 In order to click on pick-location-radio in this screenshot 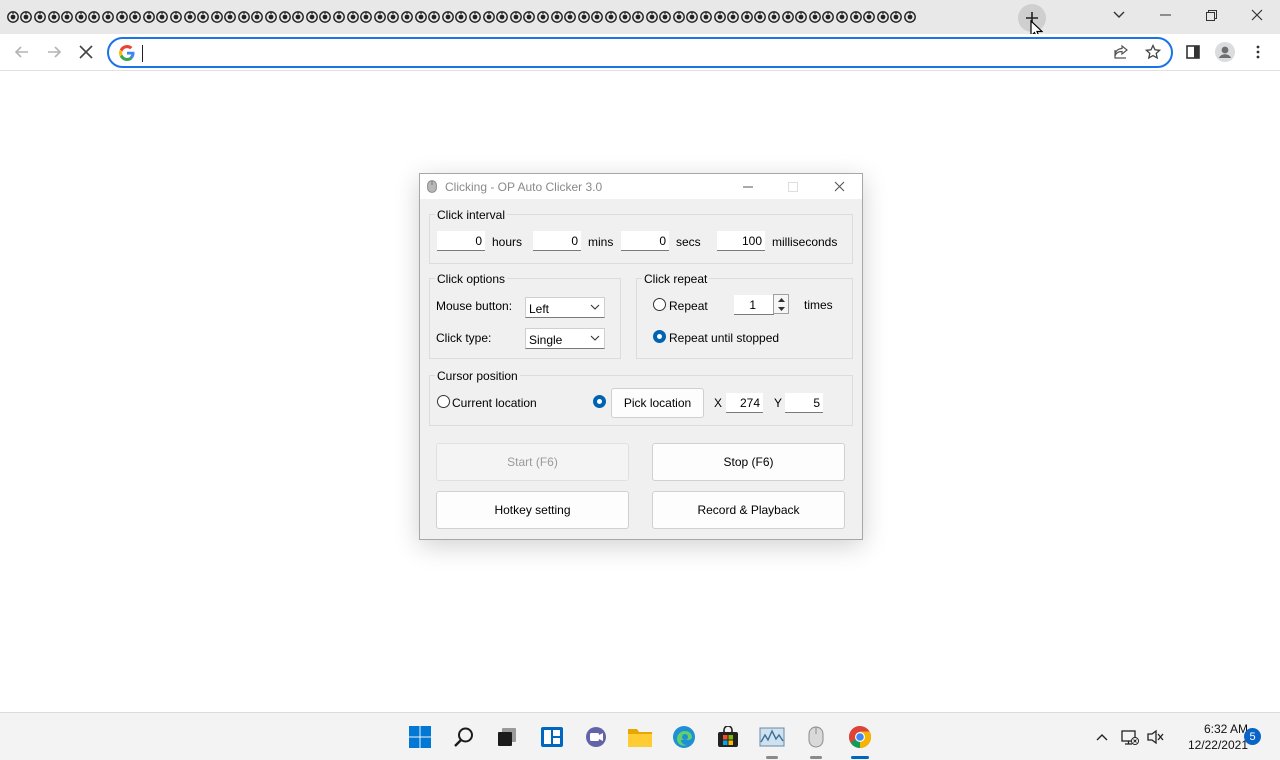, I will do `click(599, 401)`.